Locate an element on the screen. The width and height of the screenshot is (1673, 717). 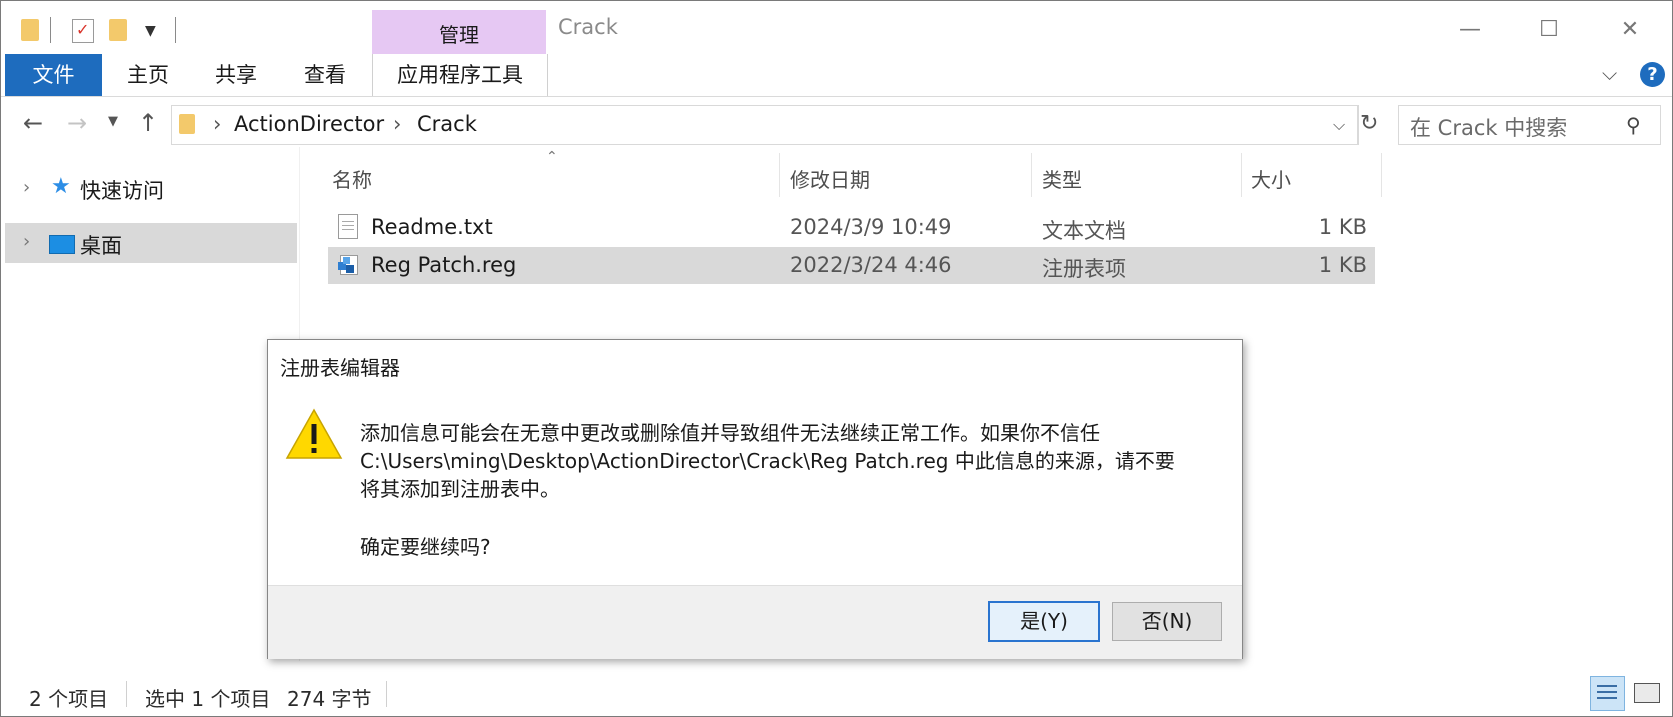
maximize-button: ☐ is located at coordinates (1549, 30).